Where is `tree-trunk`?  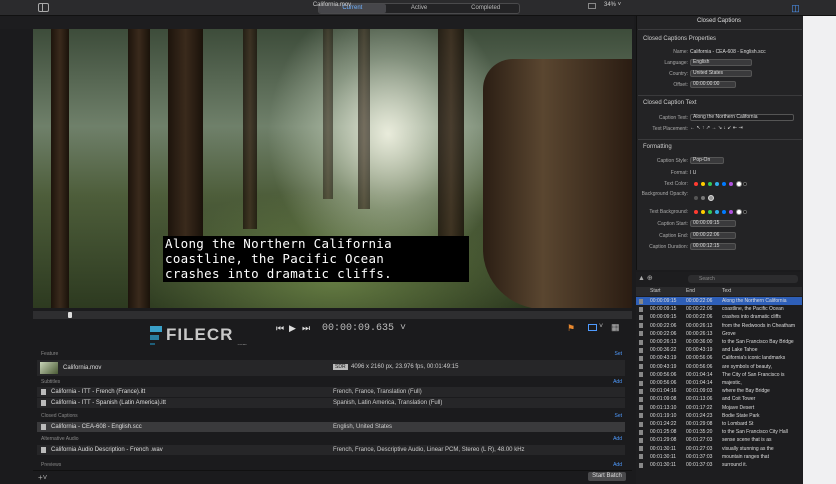 tree-trunk is located at coordinates (185, 144).